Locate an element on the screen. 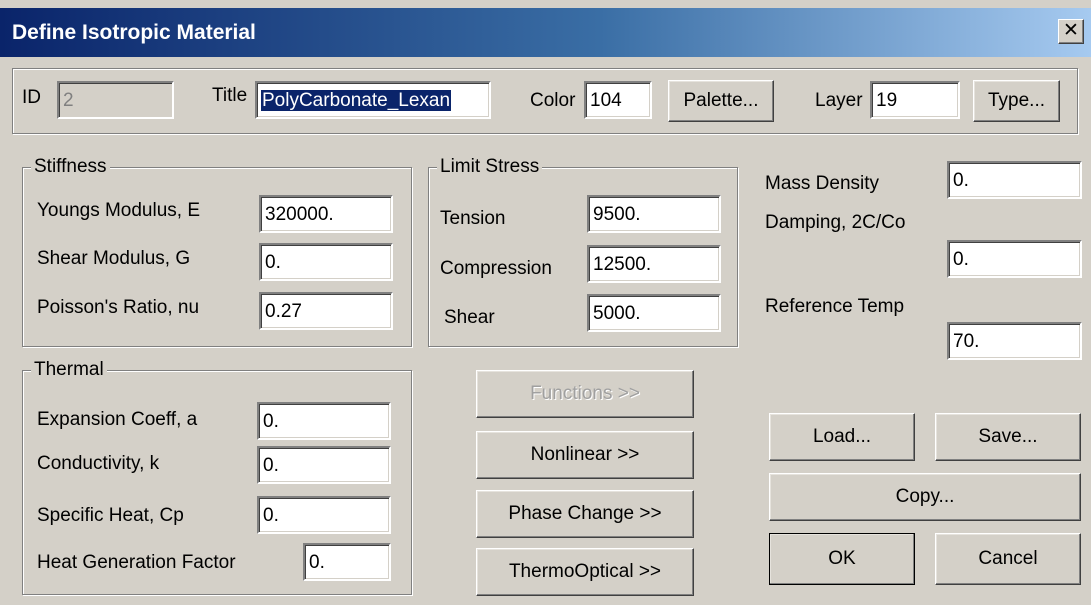 The image size is (1091, 605). tension-field: 9500. is located at coordinates (654, 214).